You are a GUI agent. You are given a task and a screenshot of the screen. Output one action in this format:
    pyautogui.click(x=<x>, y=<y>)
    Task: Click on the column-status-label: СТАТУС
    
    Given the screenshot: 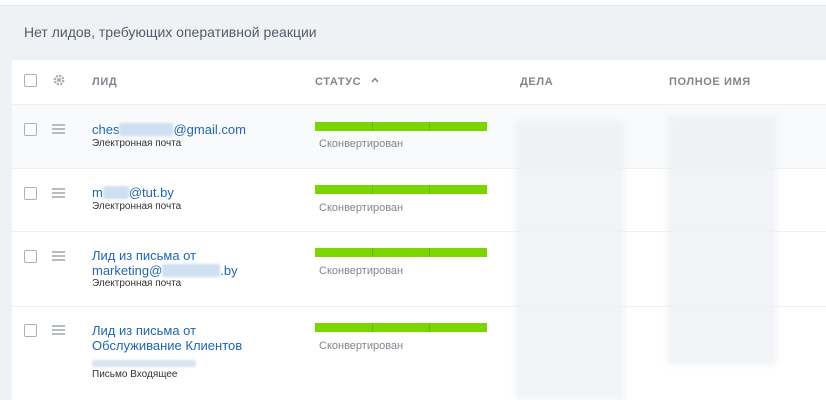 What is the action you would take?
    pyautogui.click(x=338, y=82)
    